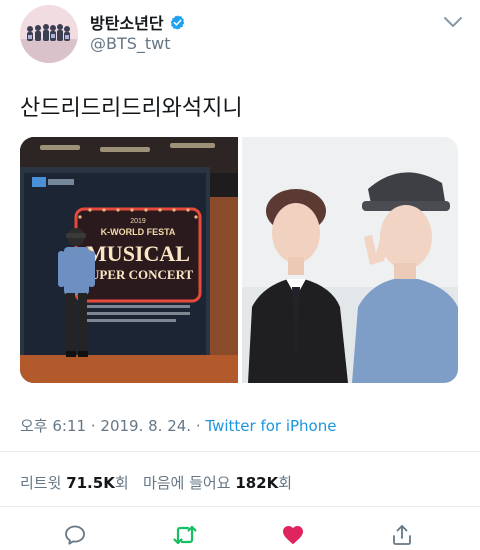  Describe the element at coordinates (138, 232) in the screenshot. I see `svg-text: K-WORLD FESTA` at that location.